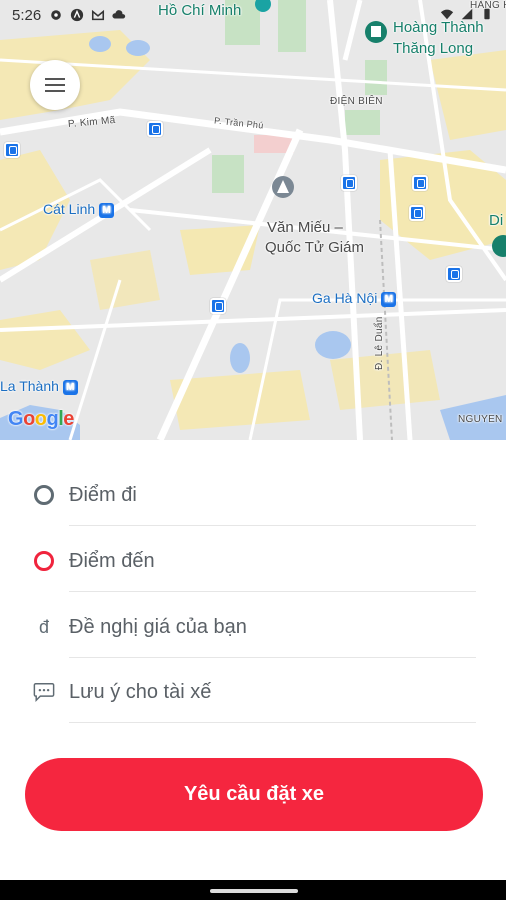  I want to click on map-label-le-duan: Đ. Lê Duẩn, so click(379, 343).